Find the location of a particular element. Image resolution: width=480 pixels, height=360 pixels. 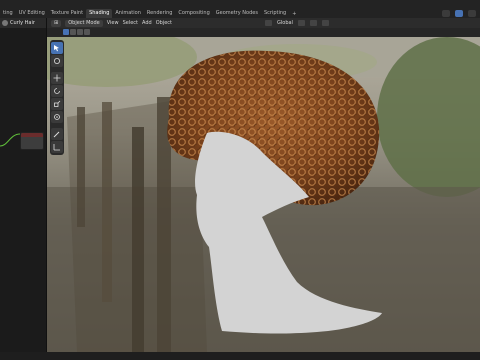

annotate-icon is located at coordinates (57, 134).